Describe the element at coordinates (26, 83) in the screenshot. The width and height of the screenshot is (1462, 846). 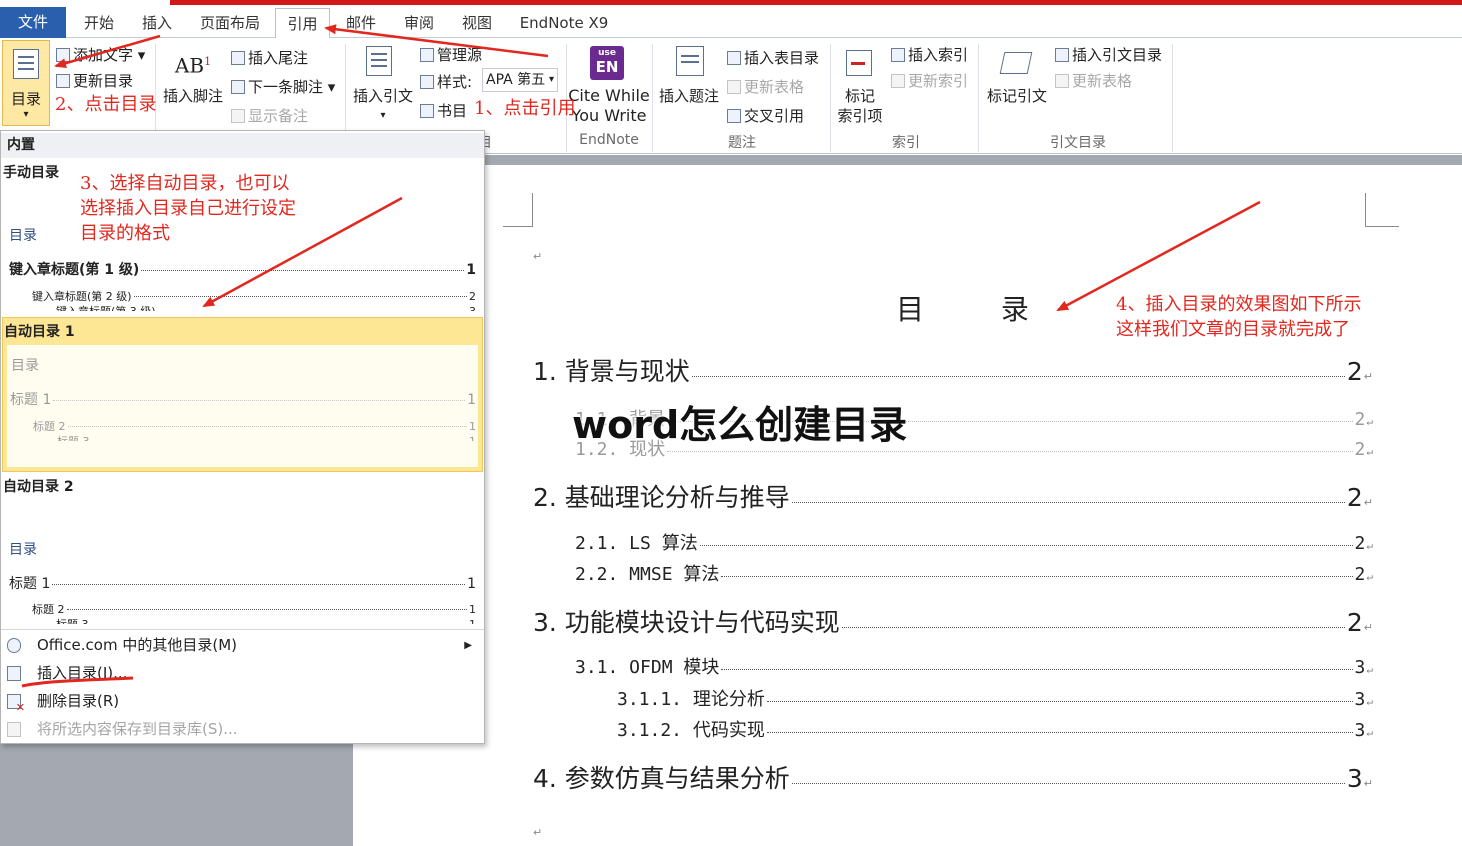
I see `toc-button: 目录 ▾` at that location.